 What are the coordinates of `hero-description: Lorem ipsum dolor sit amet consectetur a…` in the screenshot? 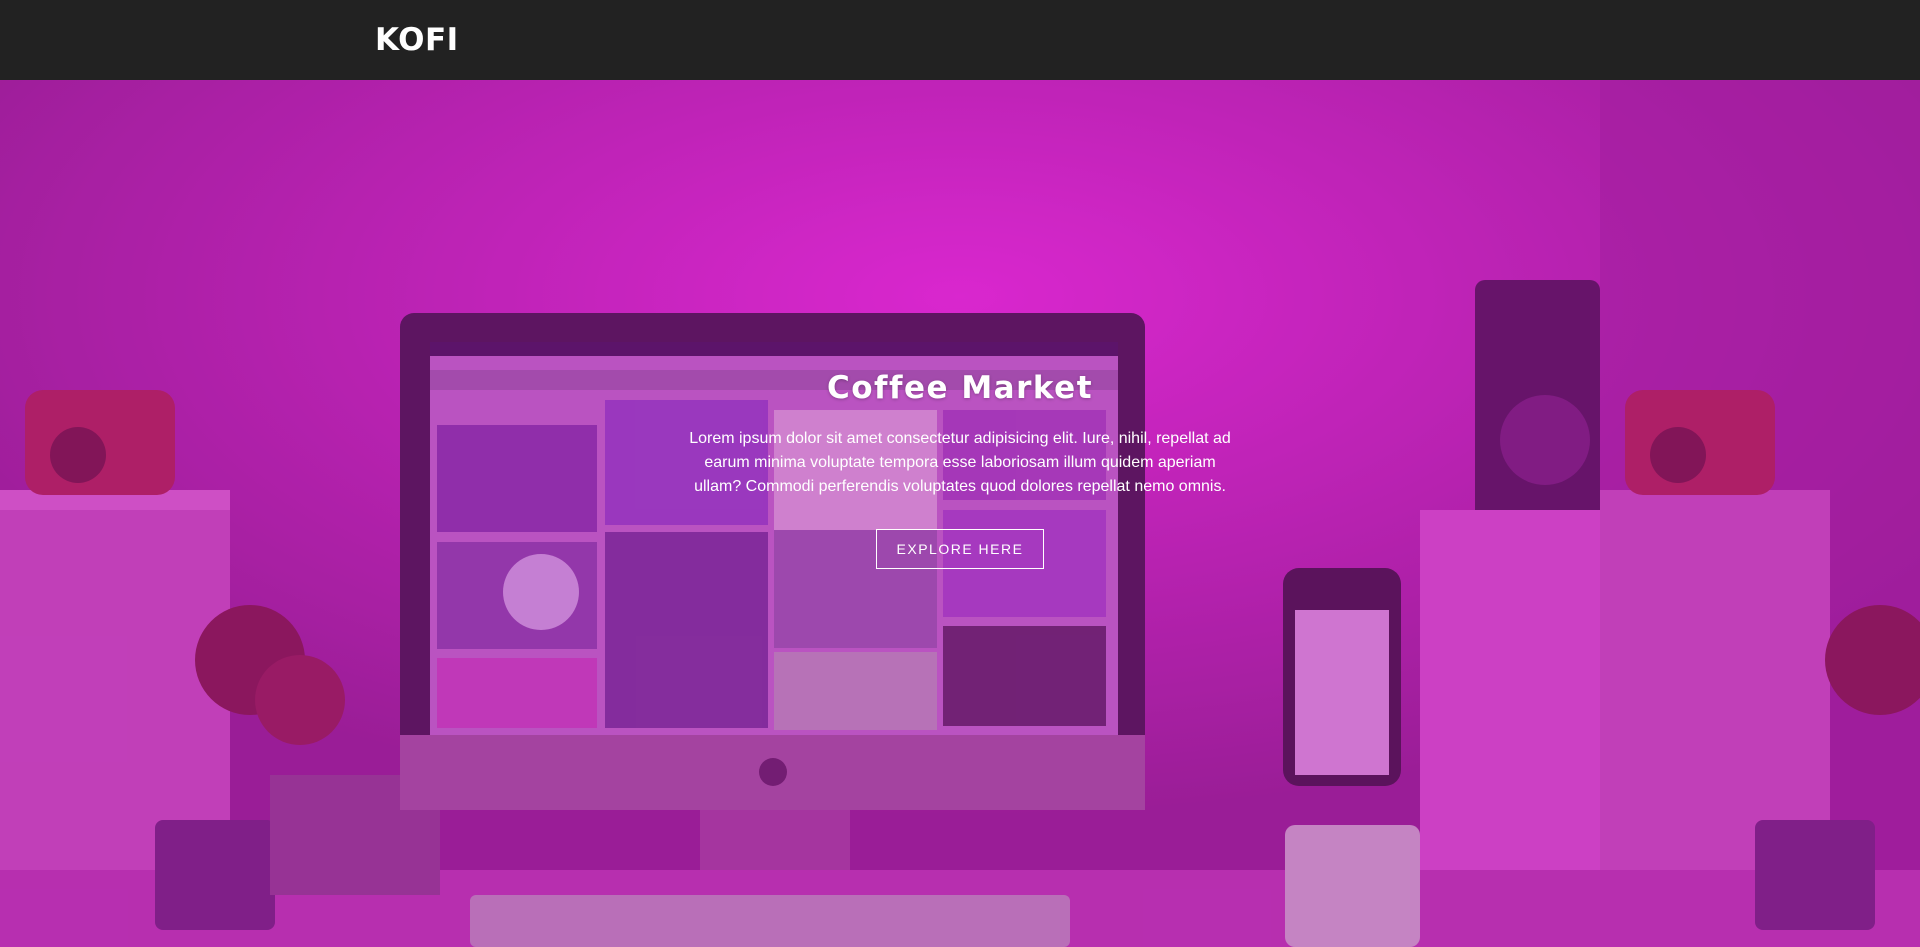 It's located at (960, 463).